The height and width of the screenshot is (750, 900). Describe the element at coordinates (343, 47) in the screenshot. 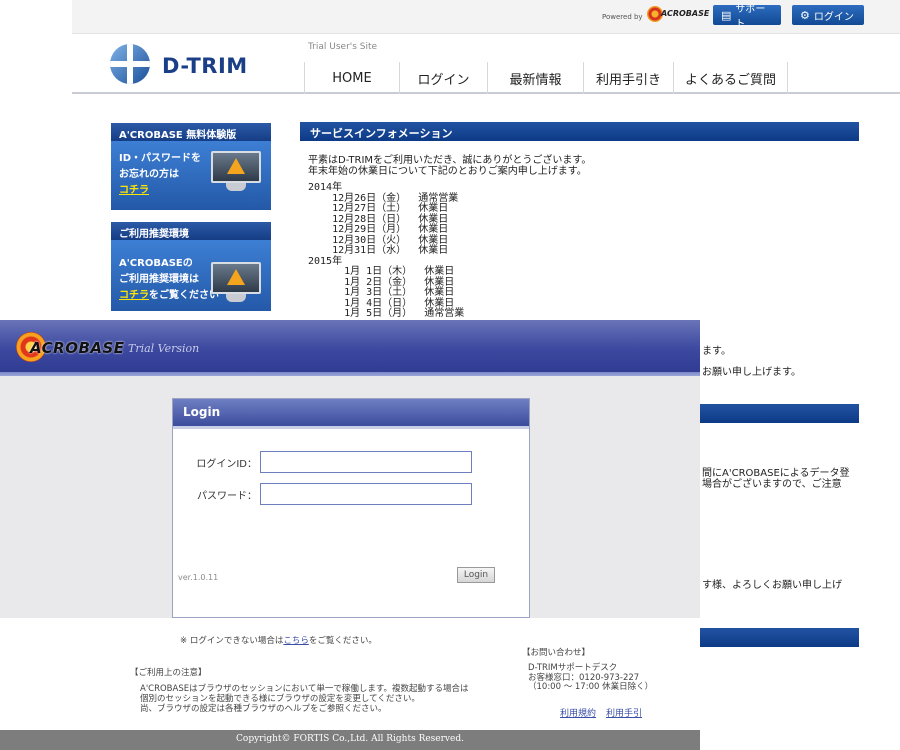

I see `site-subtitle: Trial User's Site` at that location.